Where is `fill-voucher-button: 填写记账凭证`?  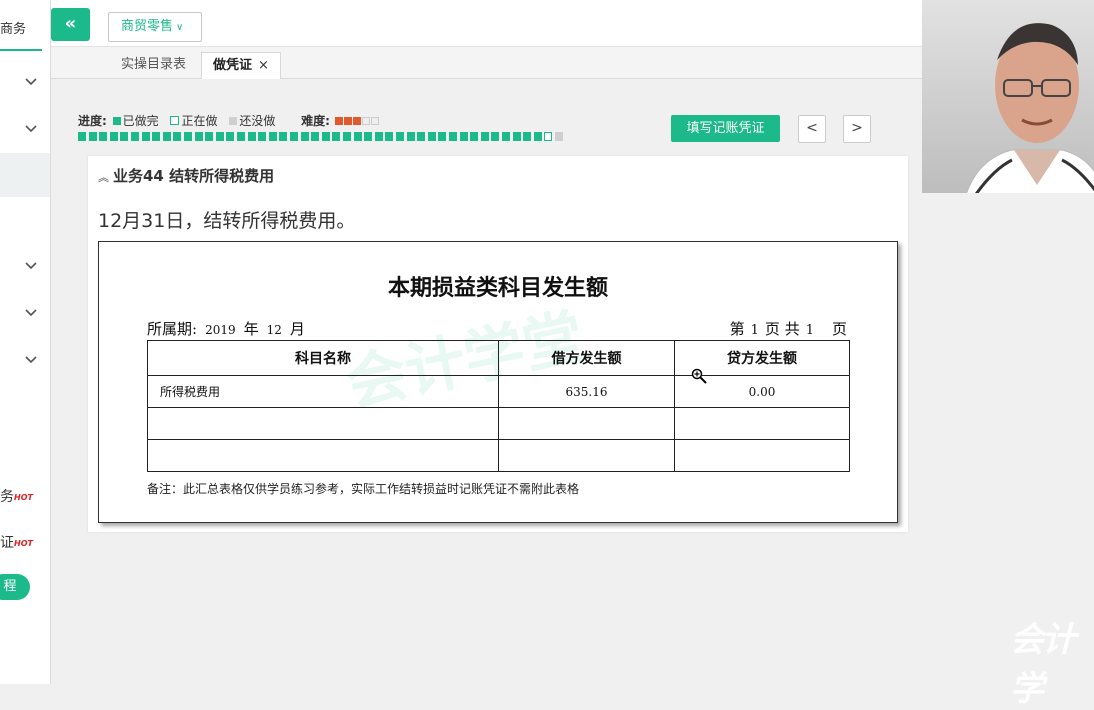 fill-voucher-button: 填写记账凭证 is located at coordinates (725, 128).